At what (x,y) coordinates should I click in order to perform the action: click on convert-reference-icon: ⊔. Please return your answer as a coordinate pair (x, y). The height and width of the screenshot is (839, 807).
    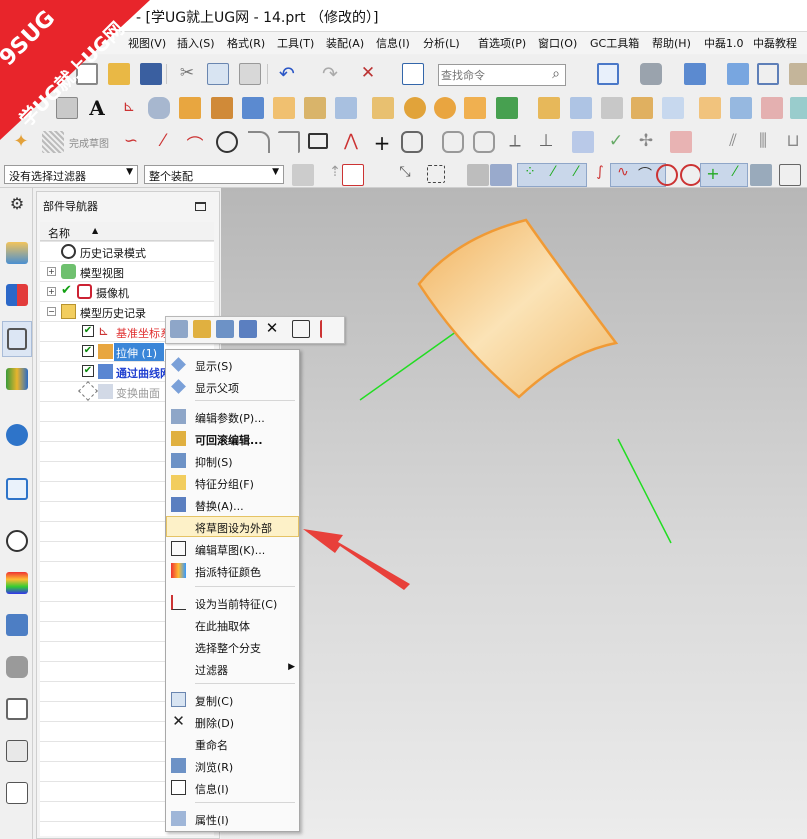
    Looking at the image, I should click on (793, 142).